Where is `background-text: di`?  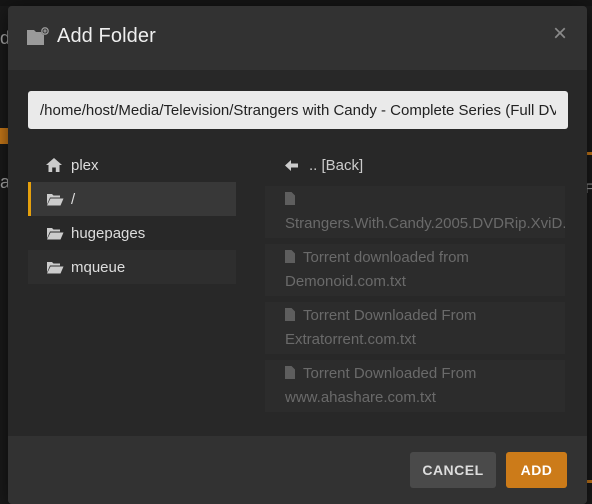
background-text: di is located at coordinates (4, 38).